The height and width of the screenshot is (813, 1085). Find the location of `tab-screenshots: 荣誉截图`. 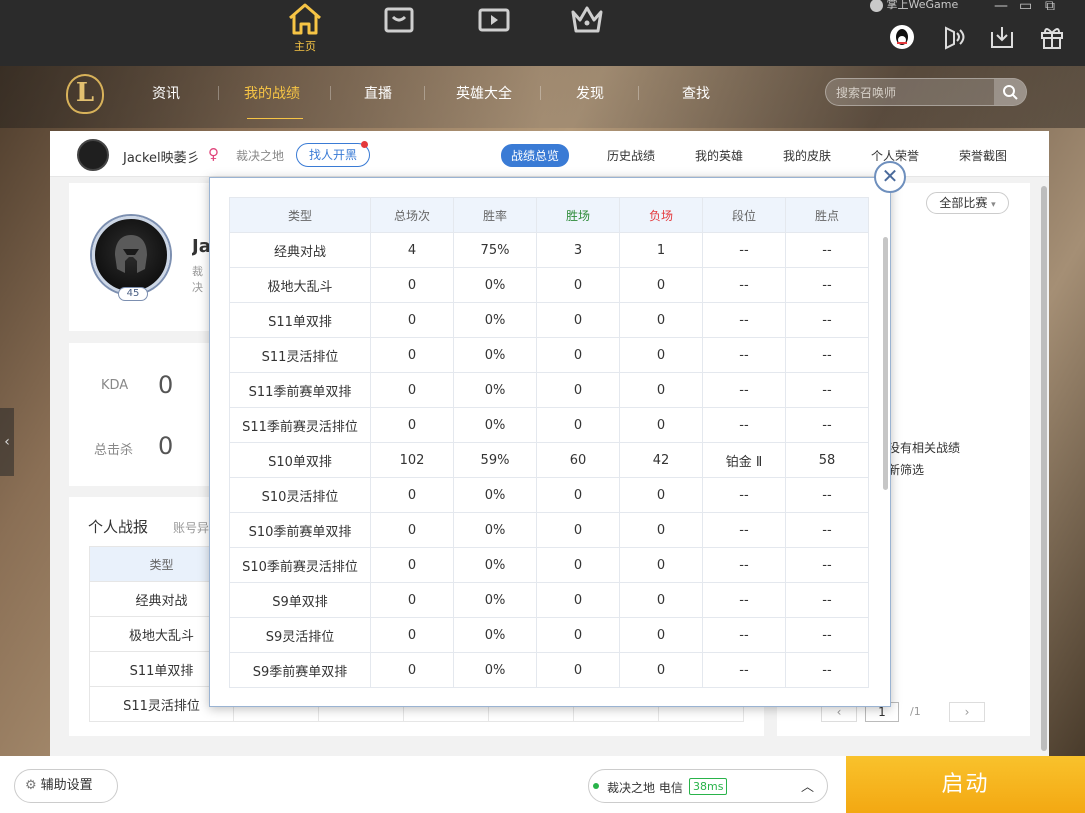

tab-screenshots: 荣誉截图 is located at coordinates (983, 155).